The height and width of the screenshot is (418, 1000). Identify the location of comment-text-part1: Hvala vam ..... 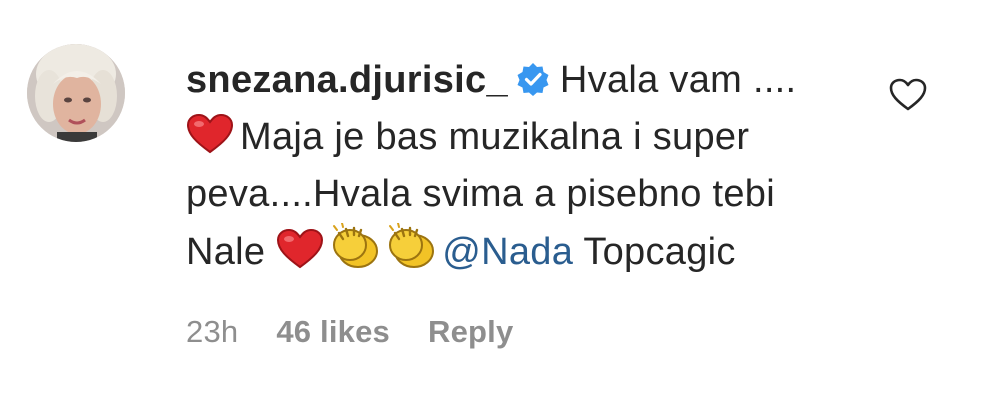
(678, 80).